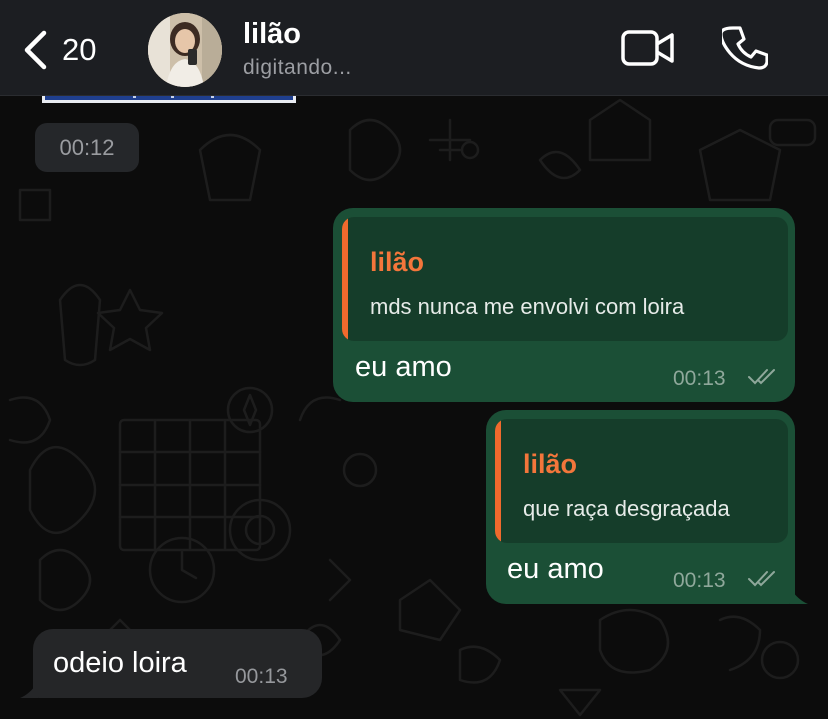 Image resolution: width=828 pixels, height=719 pixels. I want to click on back-button: 20, so click(59, 50).